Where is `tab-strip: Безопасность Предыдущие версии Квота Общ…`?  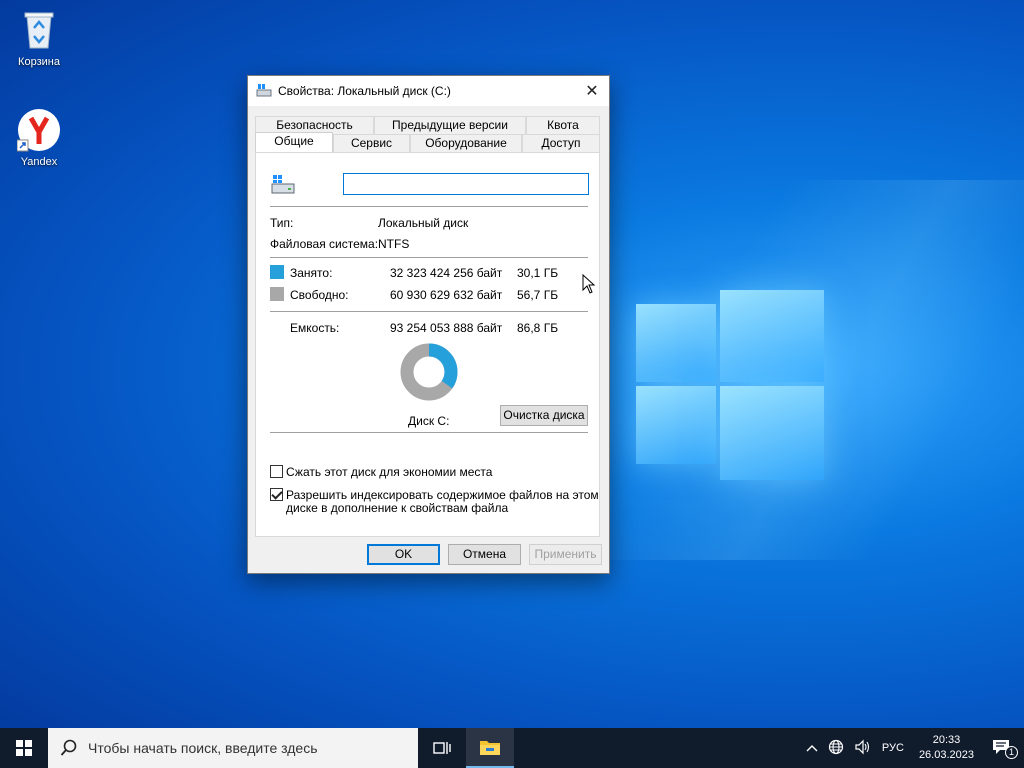
tab-strip: Безопасность Предыдущие версии Квота Общ… is located at coordinates (427, 134).